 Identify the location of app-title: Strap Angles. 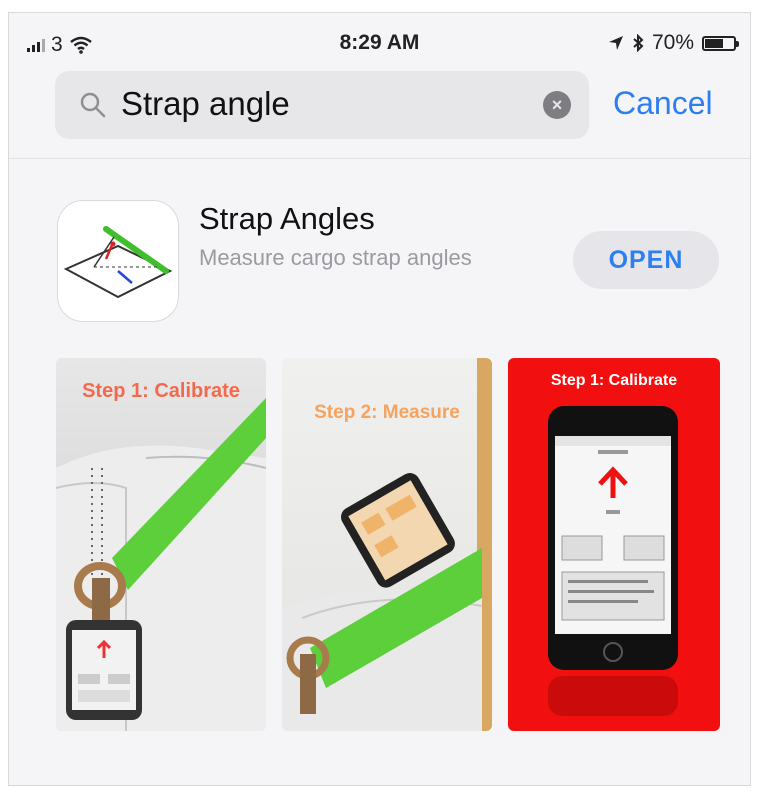
(287, 219).